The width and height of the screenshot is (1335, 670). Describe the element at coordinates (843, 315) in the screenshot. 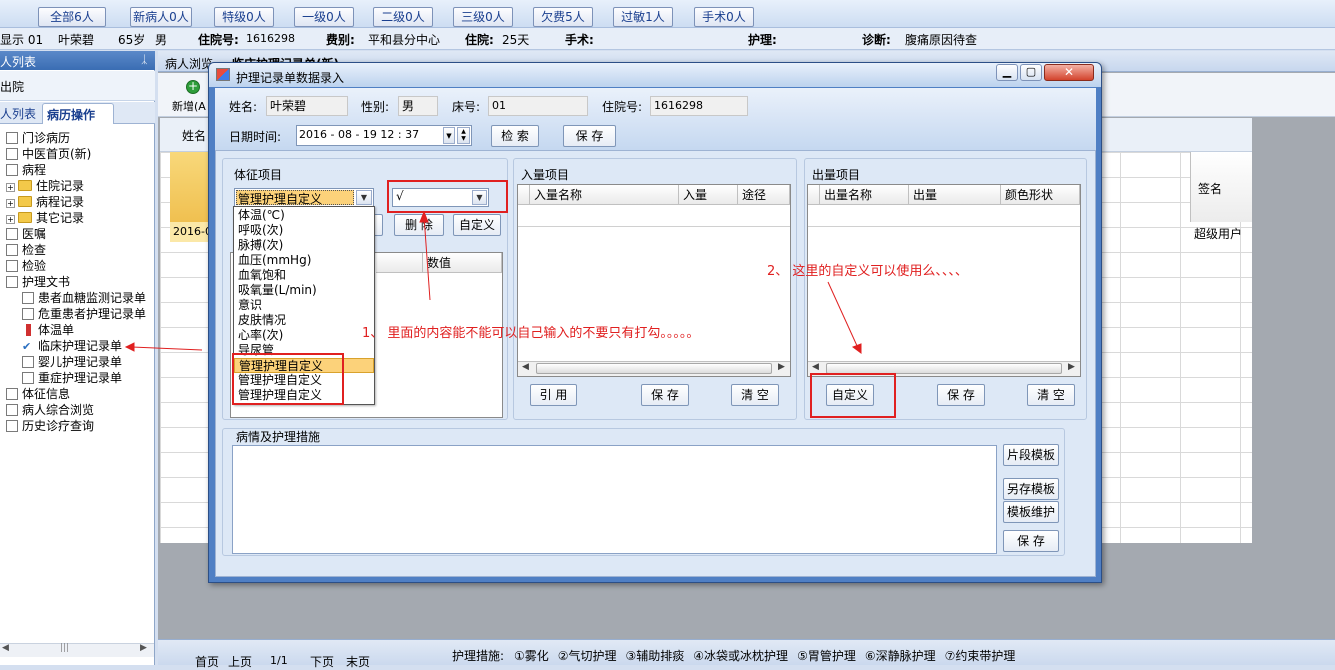

I see `arrow-to-output-custom` at that location.